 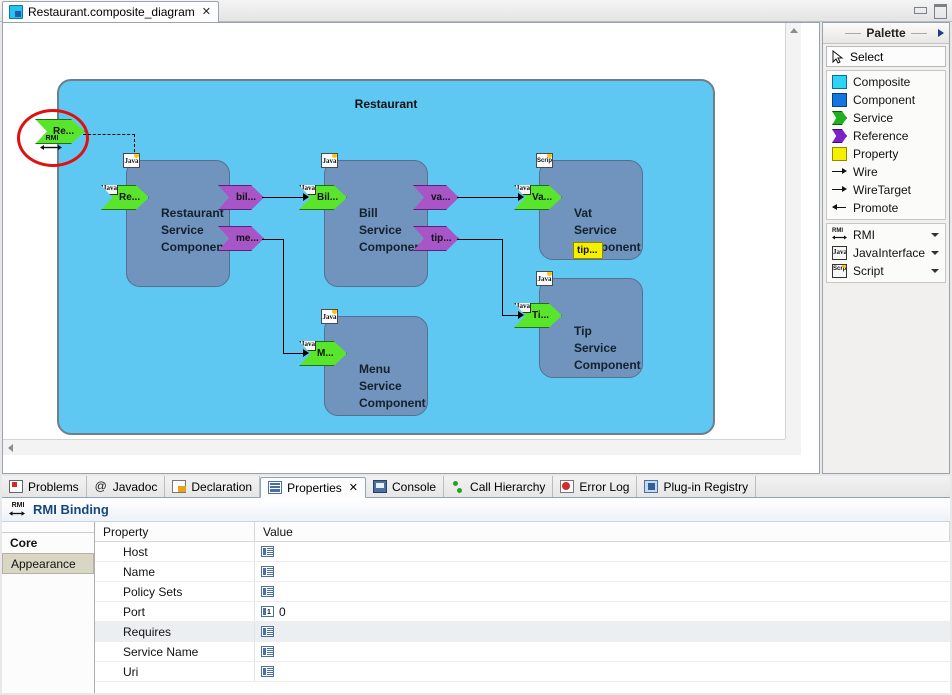 What do you see at coordinates (876, 208) in the screenshot?
I see `palette-item-label: Promote` at bounding box center [876, 208].